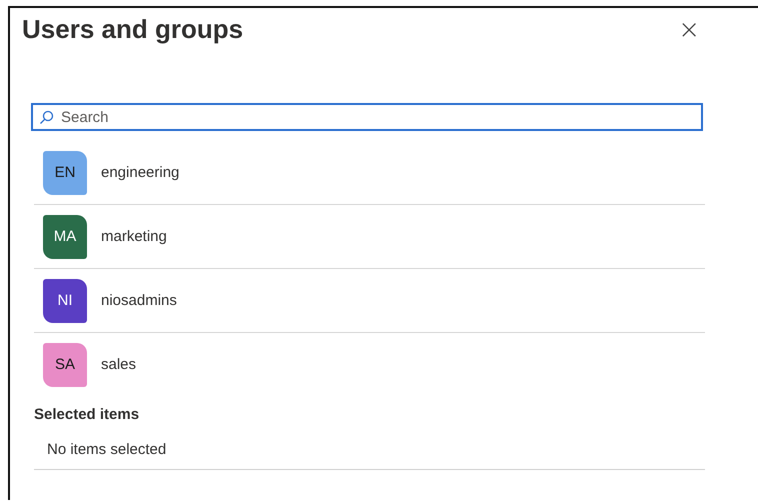  What do you see at coordinates (65, 172) in the screenshot?
I see `group-avatar: EN` at bounding box center [65, 172].